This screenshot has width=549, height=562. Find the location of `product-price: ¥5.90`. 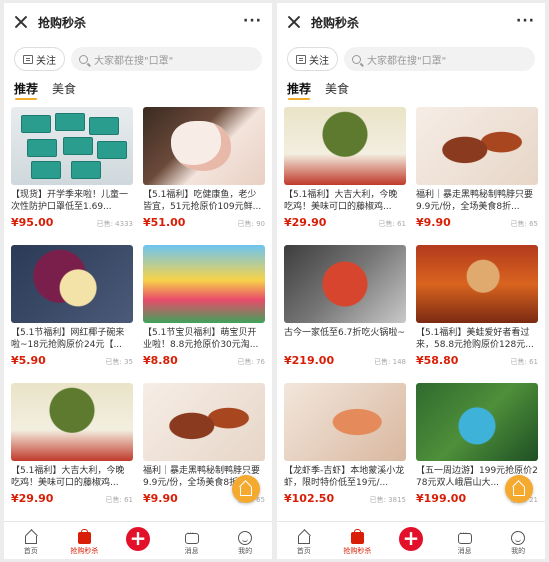

product-price: ¥5.90 is located at coordinates (28, 360).